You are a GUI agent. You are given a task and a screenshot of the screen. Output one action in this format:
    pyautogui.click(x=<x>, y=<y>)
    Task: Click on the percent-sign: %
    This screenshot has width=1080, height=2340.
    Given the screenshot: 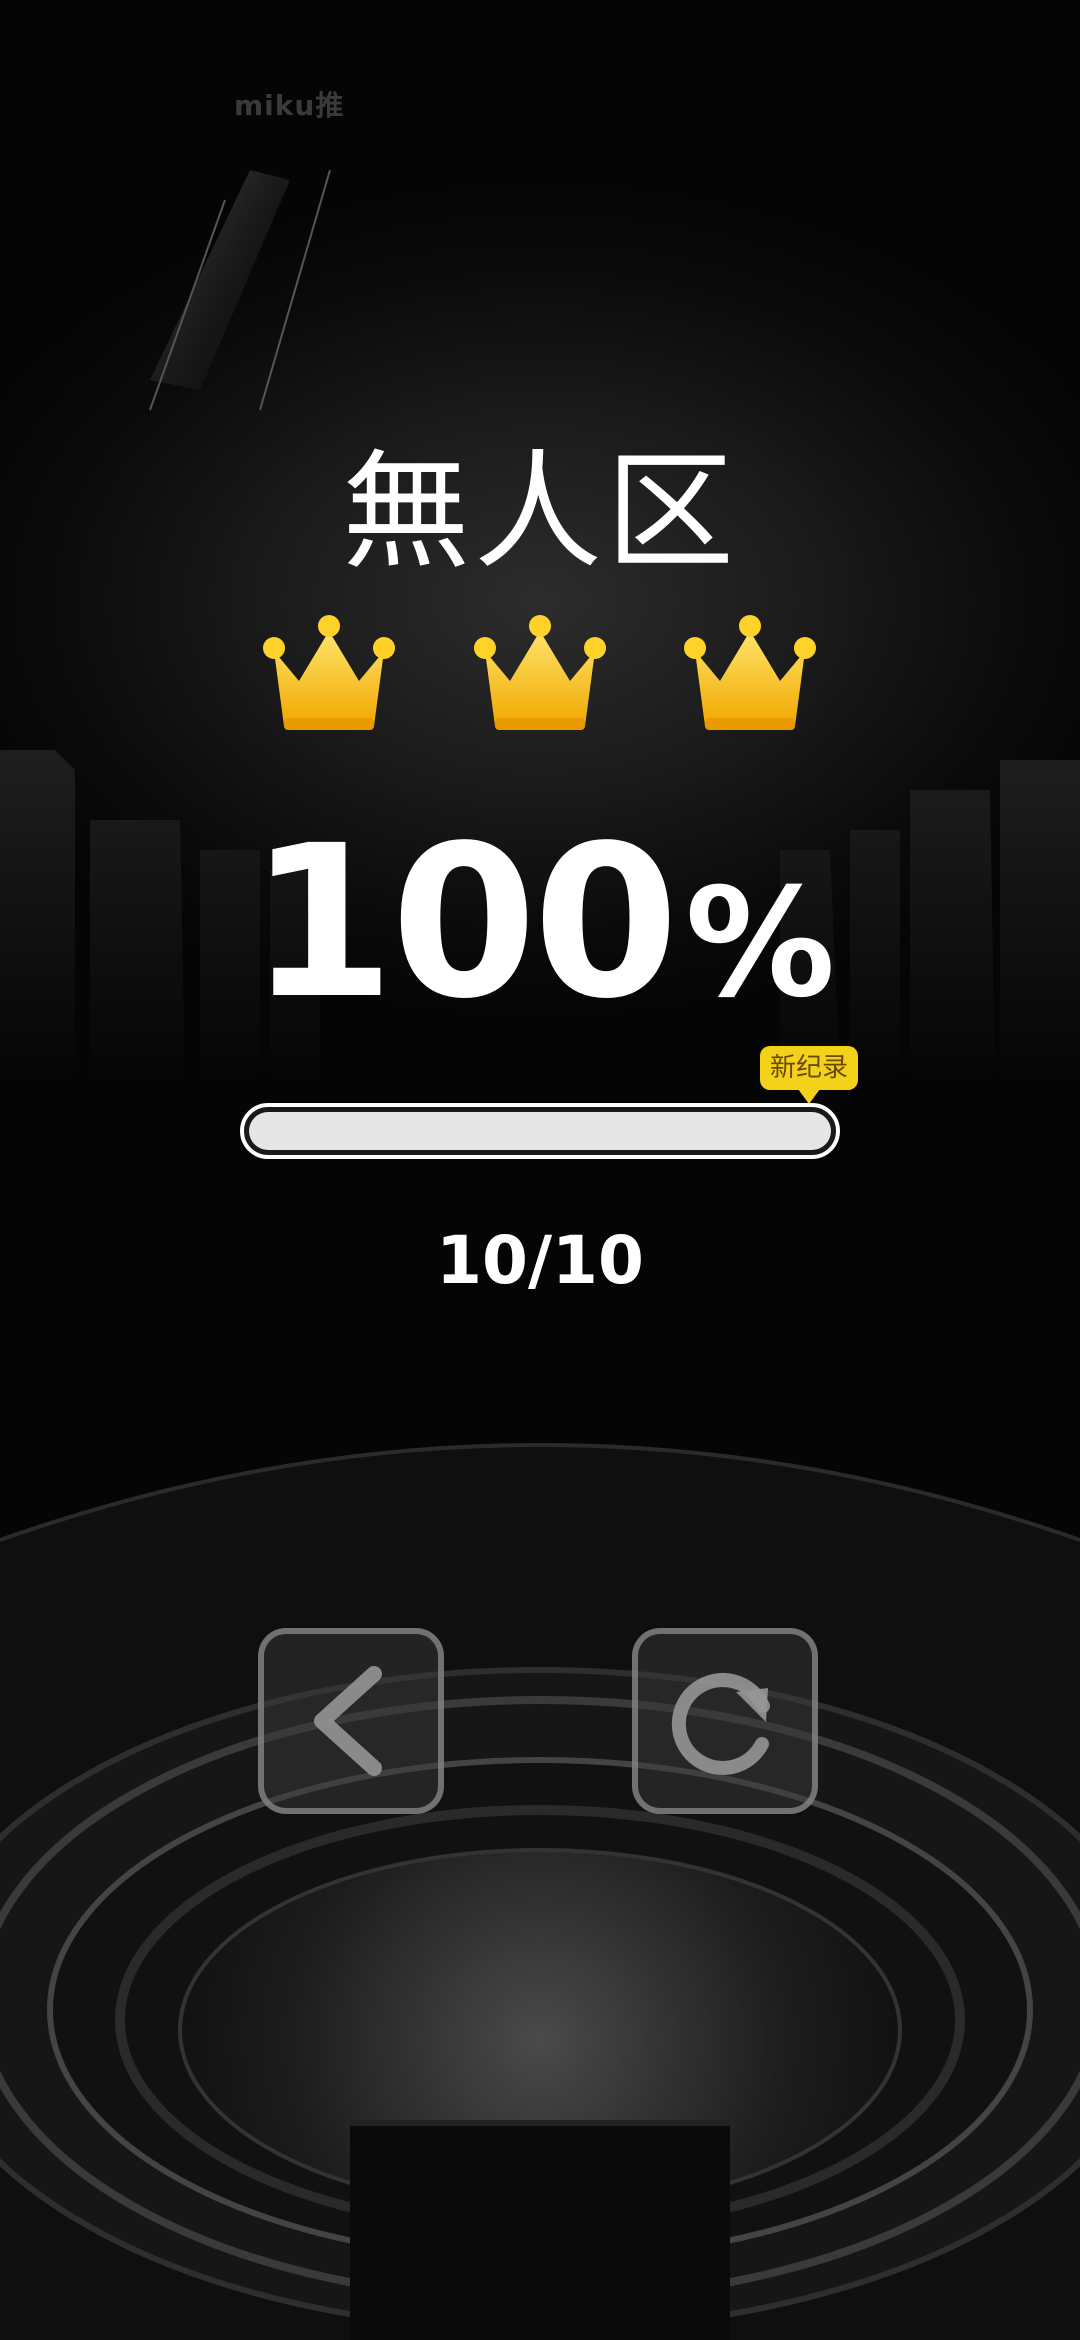 What is the action you would take?
    pyautogui.click(x=760, y=944)
    